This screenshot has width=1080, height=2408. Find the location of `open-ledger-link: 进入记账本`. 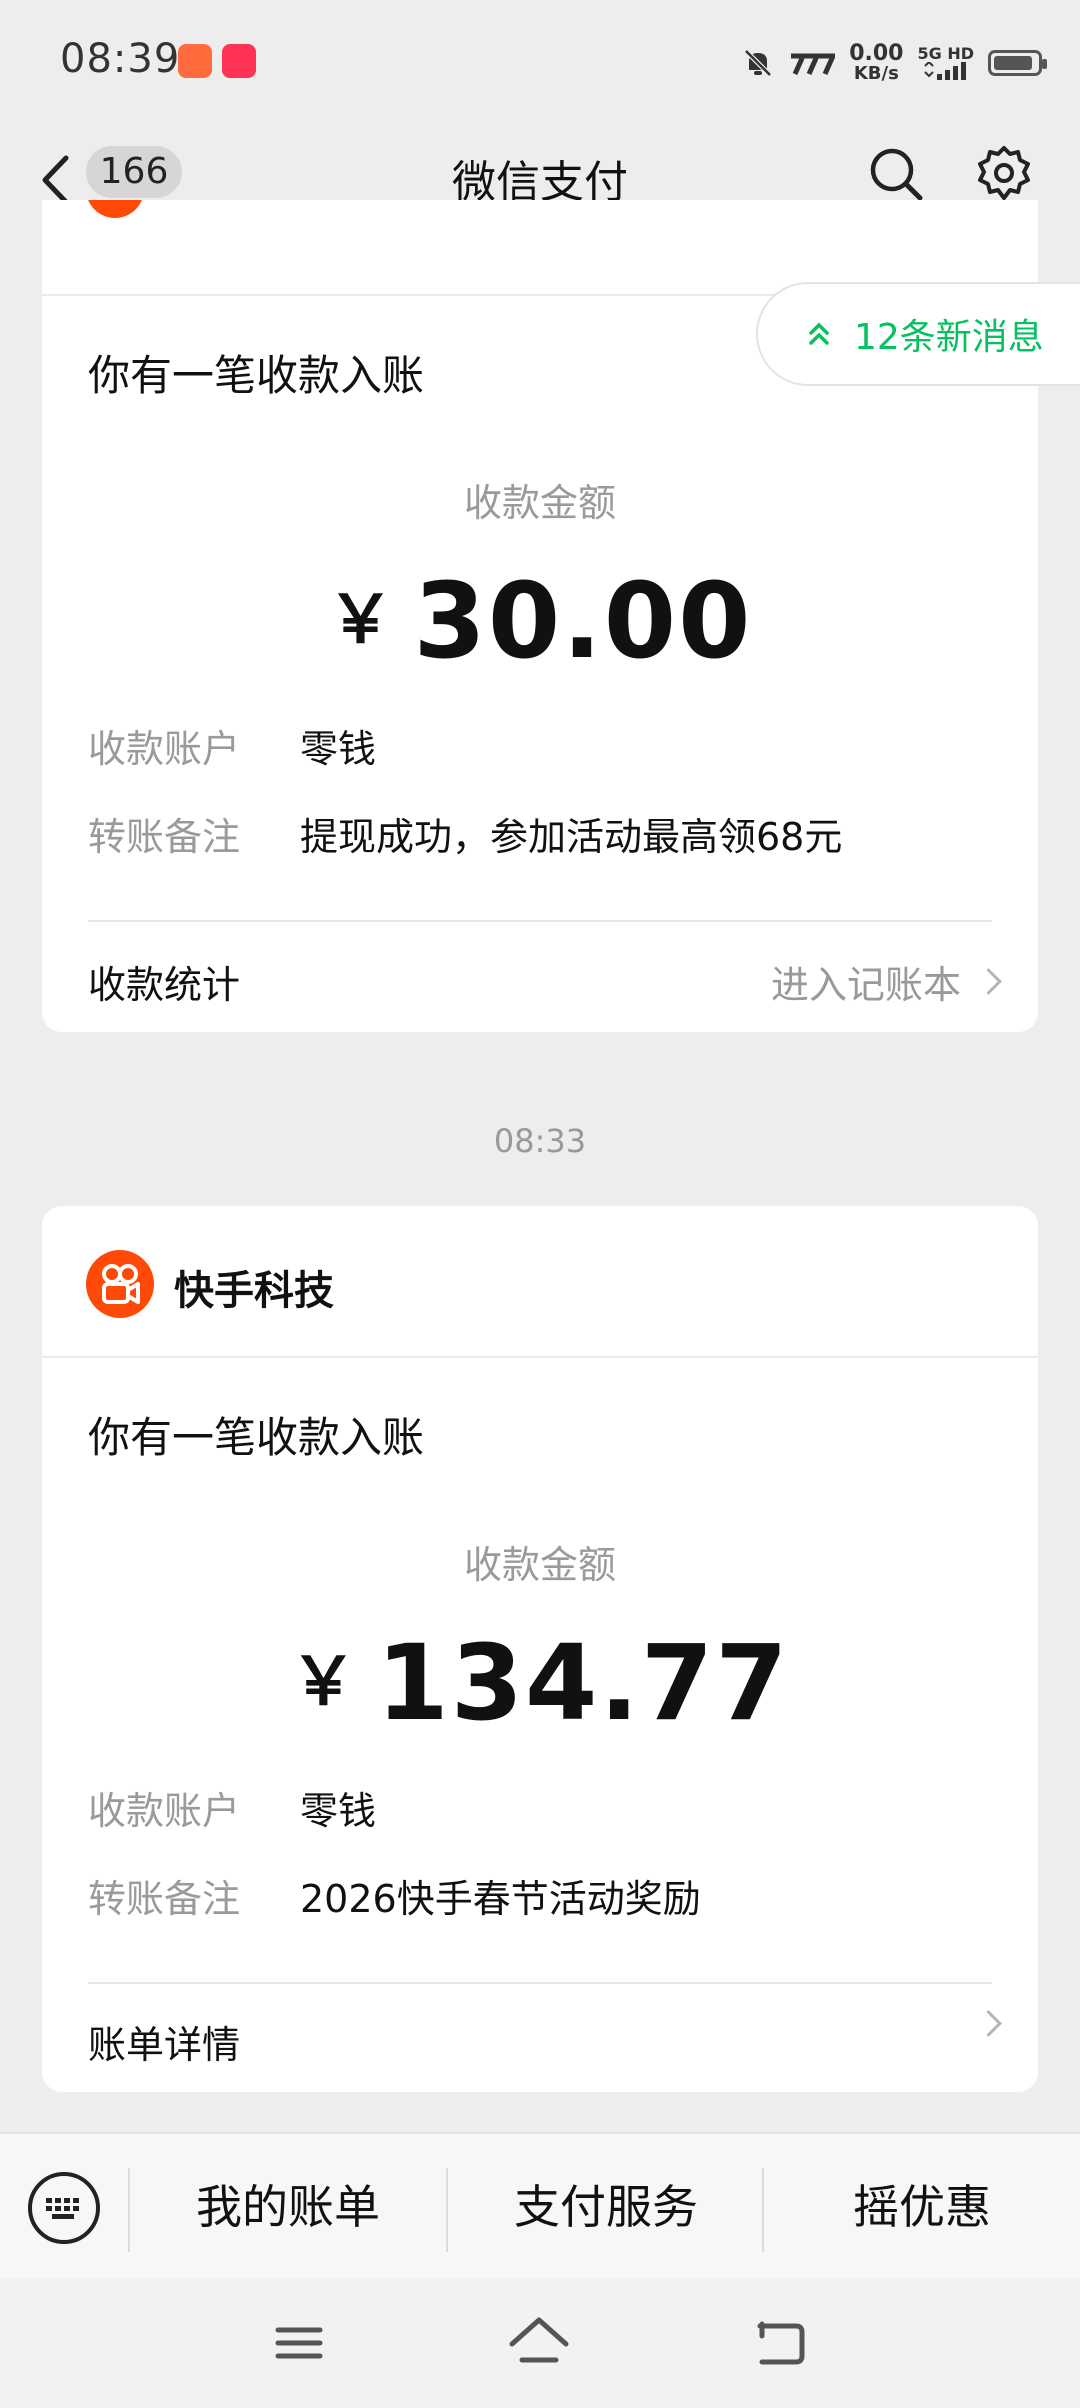

open-ledger-link: 进入记账本 is located at coordinates (886, 981).